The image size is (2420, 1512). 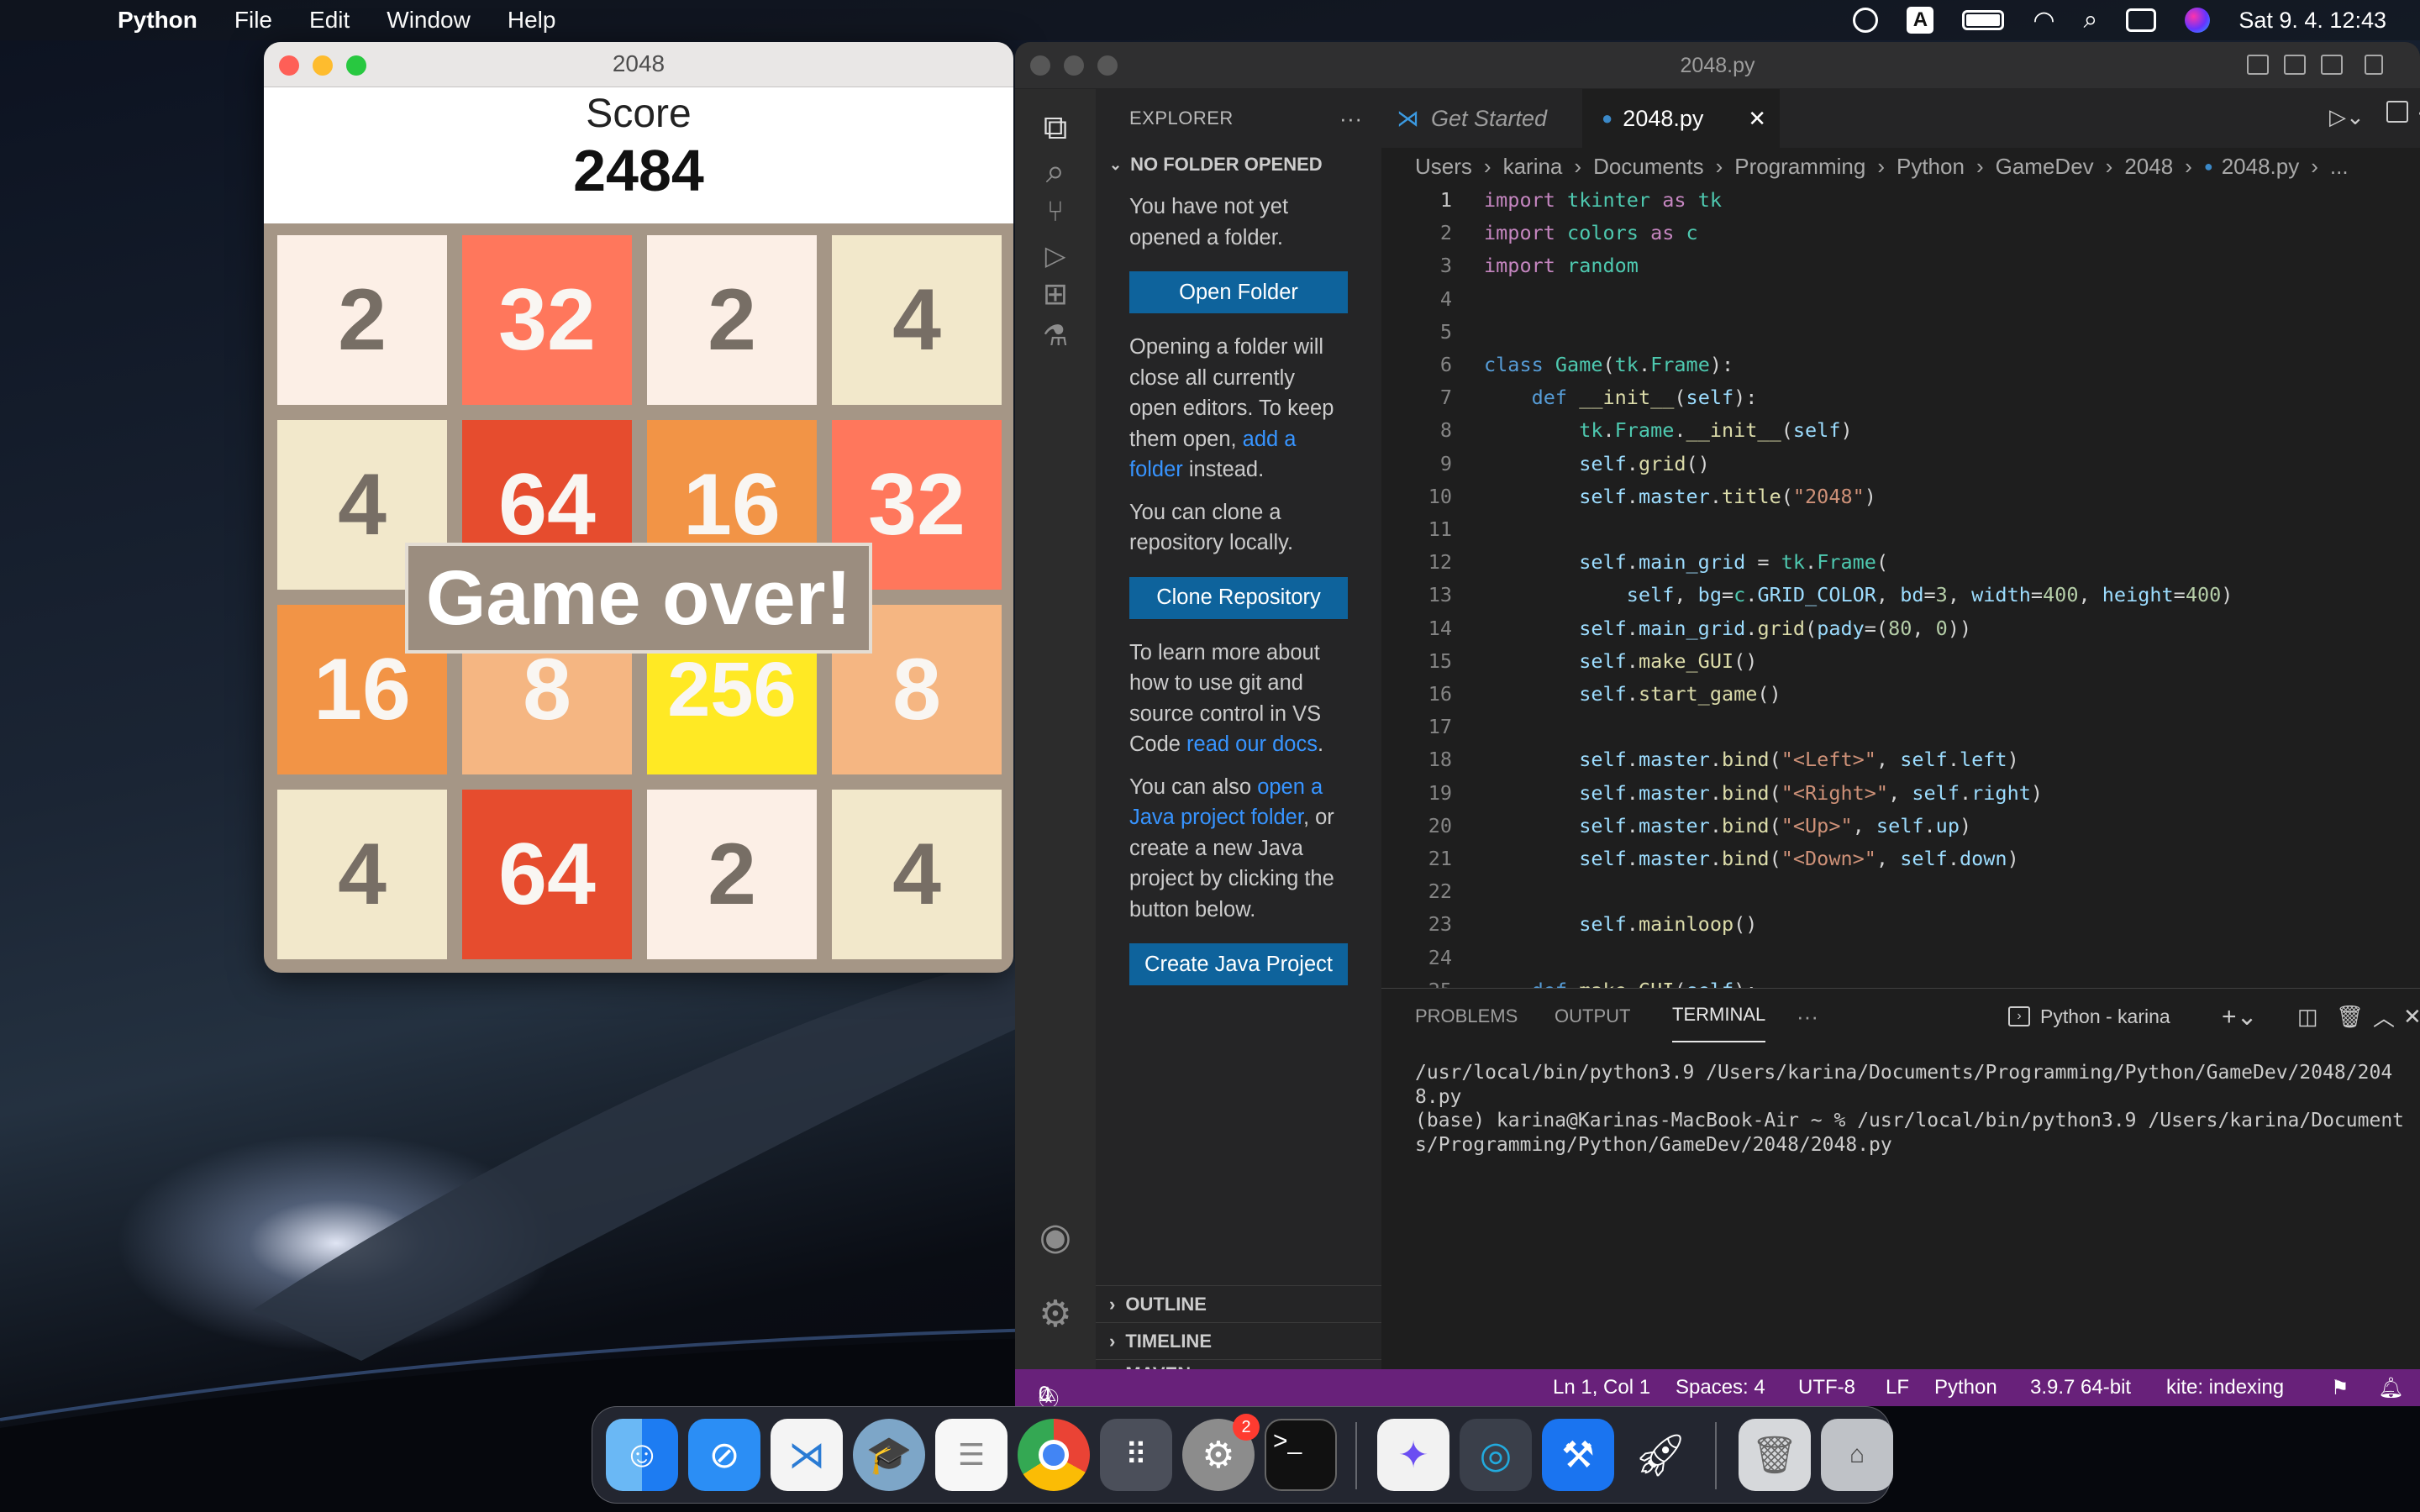 I want to click on breadcrumb-item: Programming, so click(x=1800, y=167).